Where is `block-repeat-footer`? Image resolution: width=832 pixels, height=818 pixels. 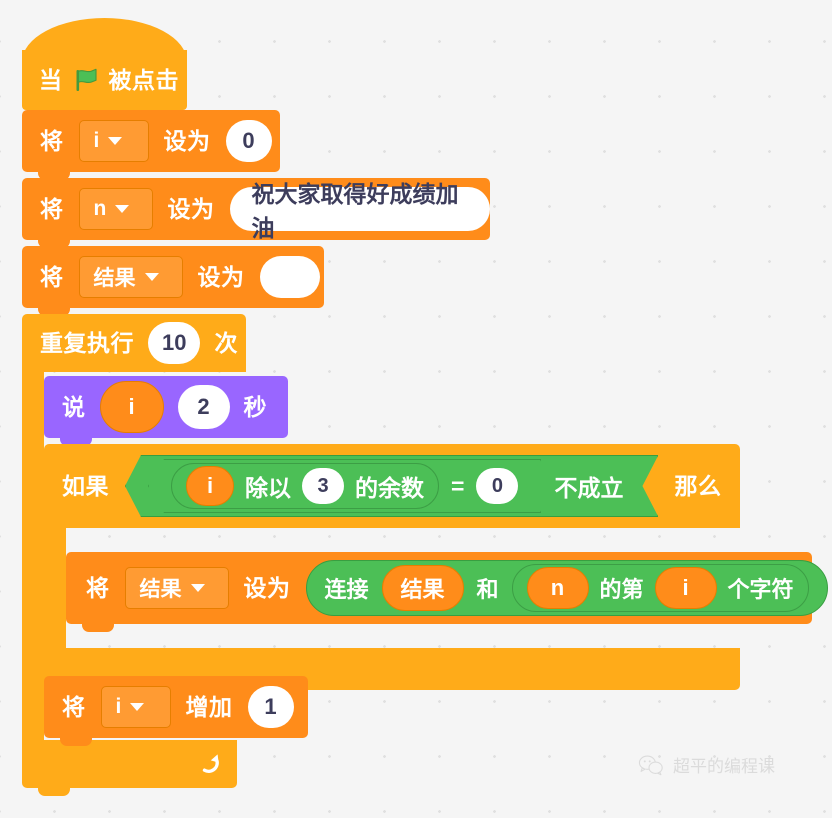
block-repeat-footer is located at coordinates (129, 764).